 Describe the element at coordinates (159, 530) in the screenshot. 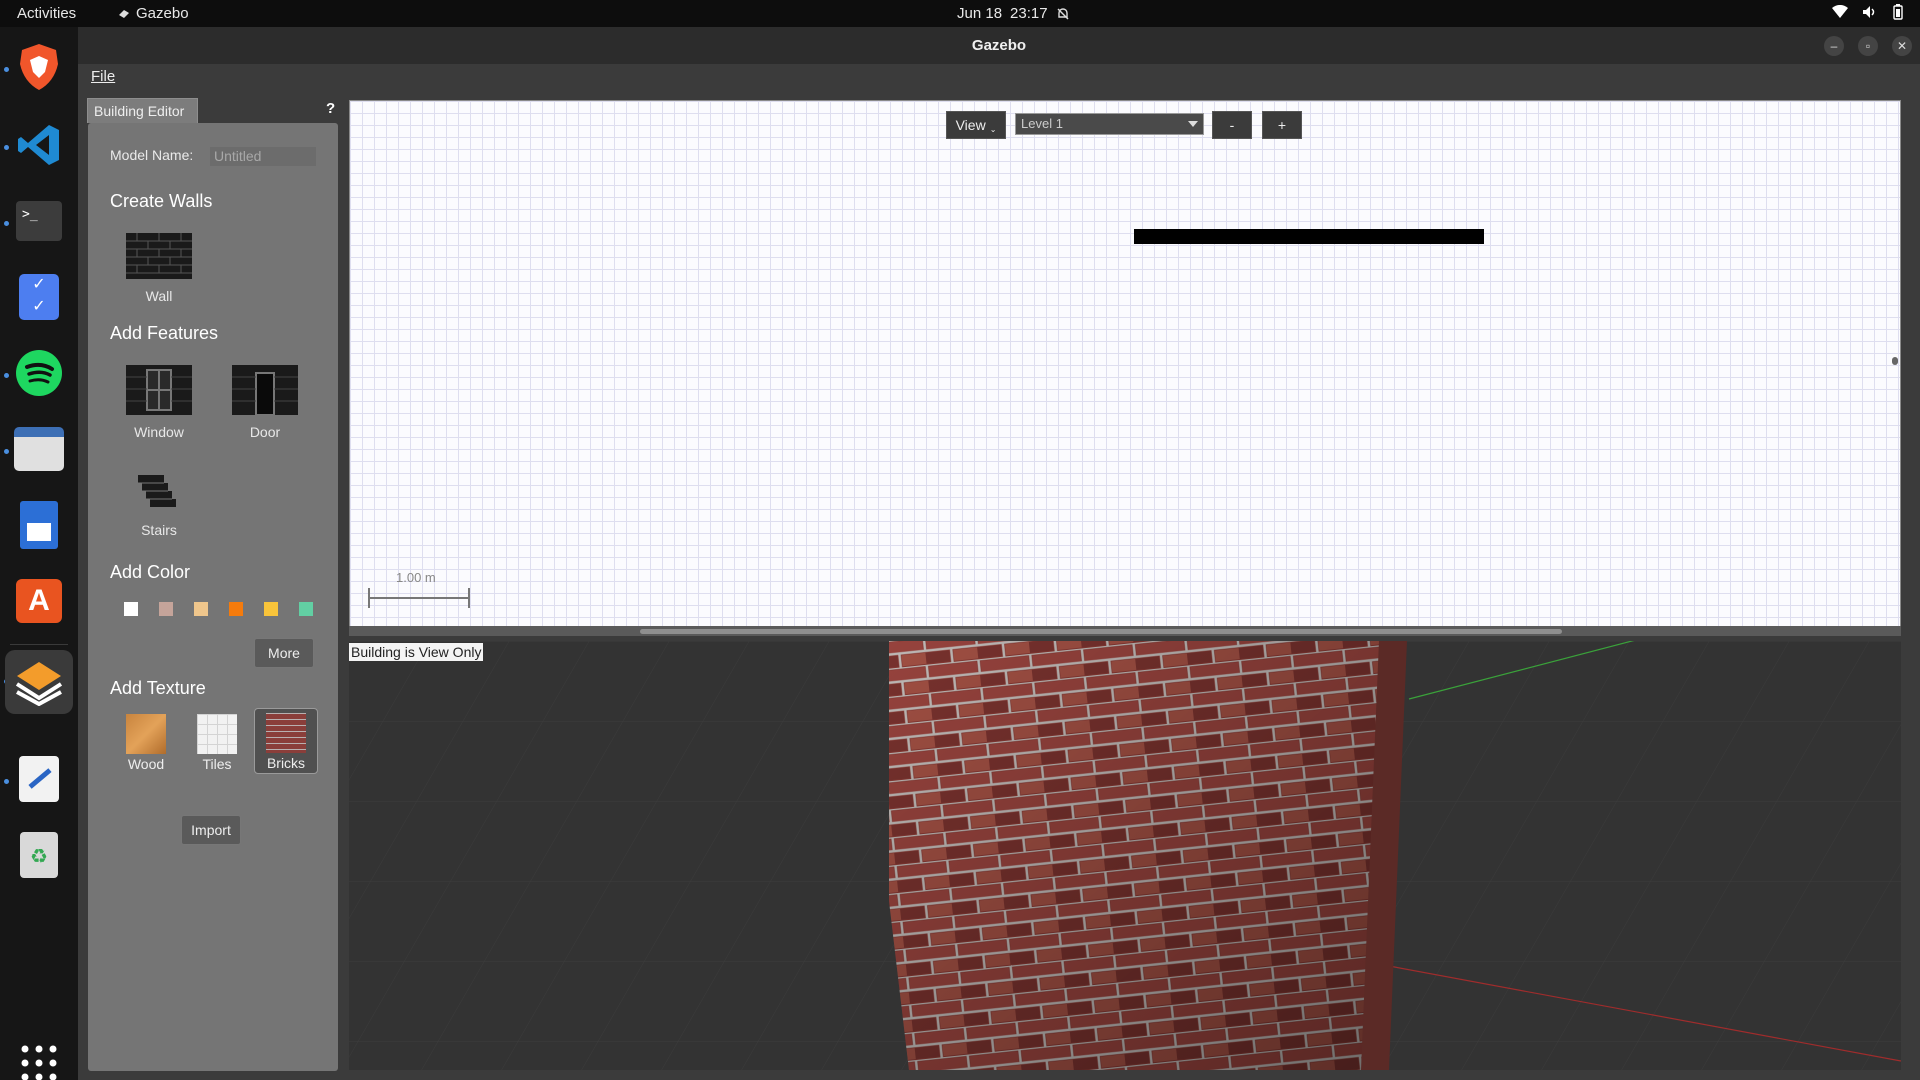

I see `stairs-label: Stairs` at that location.